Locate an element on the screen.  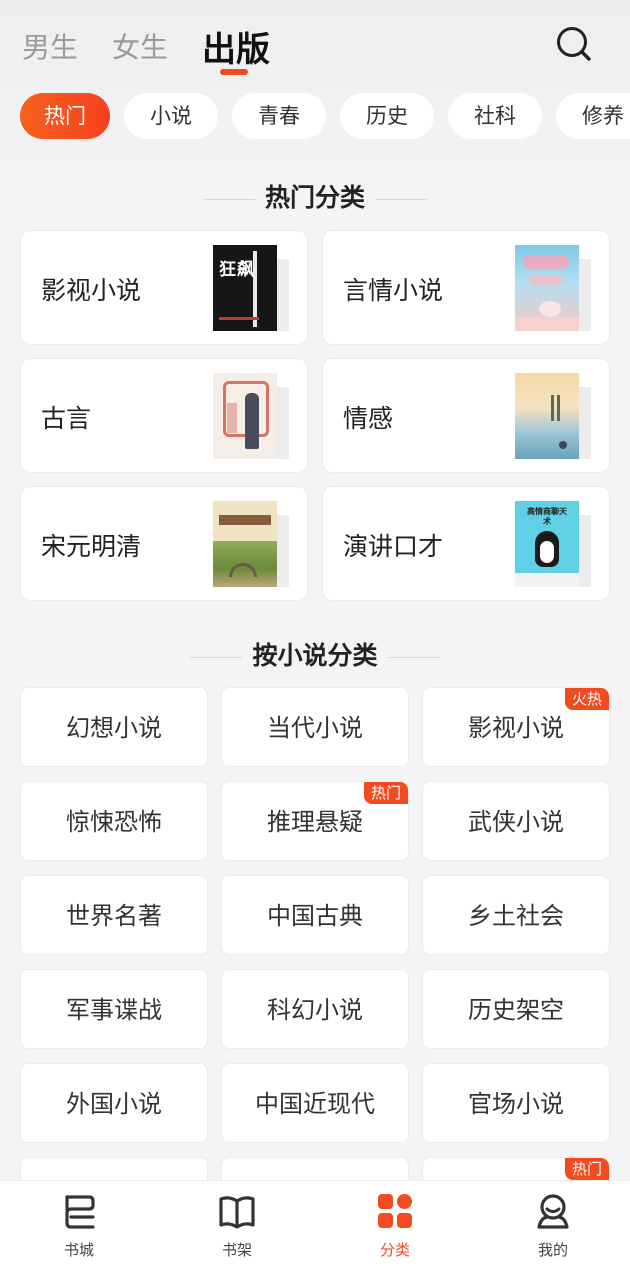
category-world-classics: 世界名著 is located at coordinates (114, 915).